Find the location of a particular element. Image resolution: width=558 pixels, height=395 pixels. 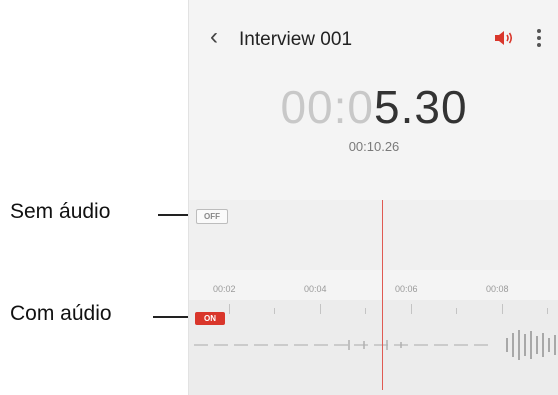

timeline-label: 00:02 is located at coordinates (224, 289).